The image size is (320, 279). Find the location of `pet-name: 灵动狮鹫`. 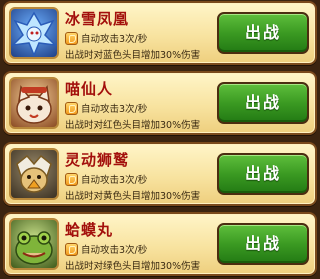

pet-name: 灵动狮鹫 is located at coordinates (97, 160).